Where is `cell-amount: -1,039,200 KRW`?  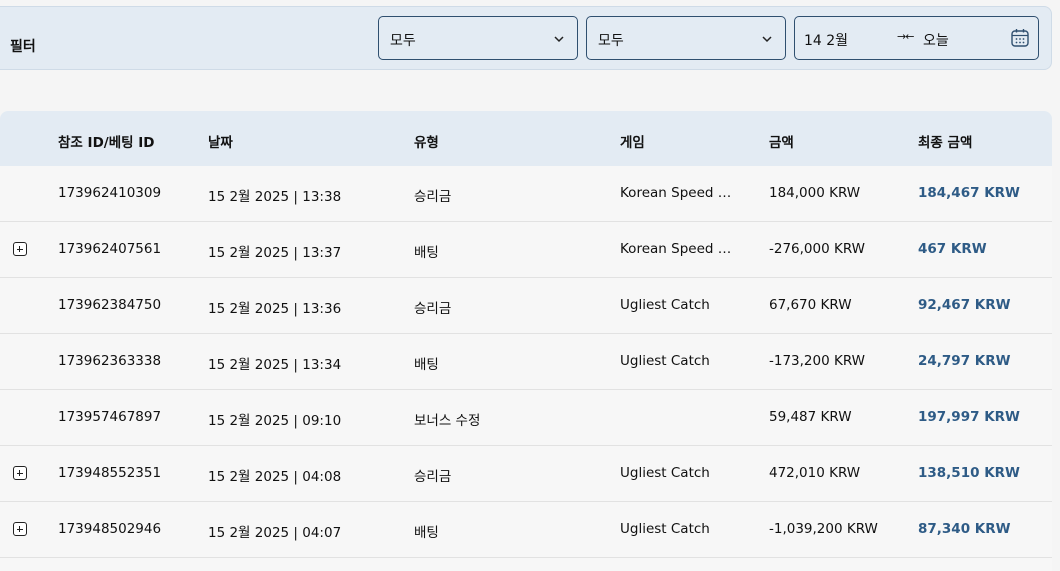 cell-amount: -1,039,200 KRW is located at coordinates (823, 529).